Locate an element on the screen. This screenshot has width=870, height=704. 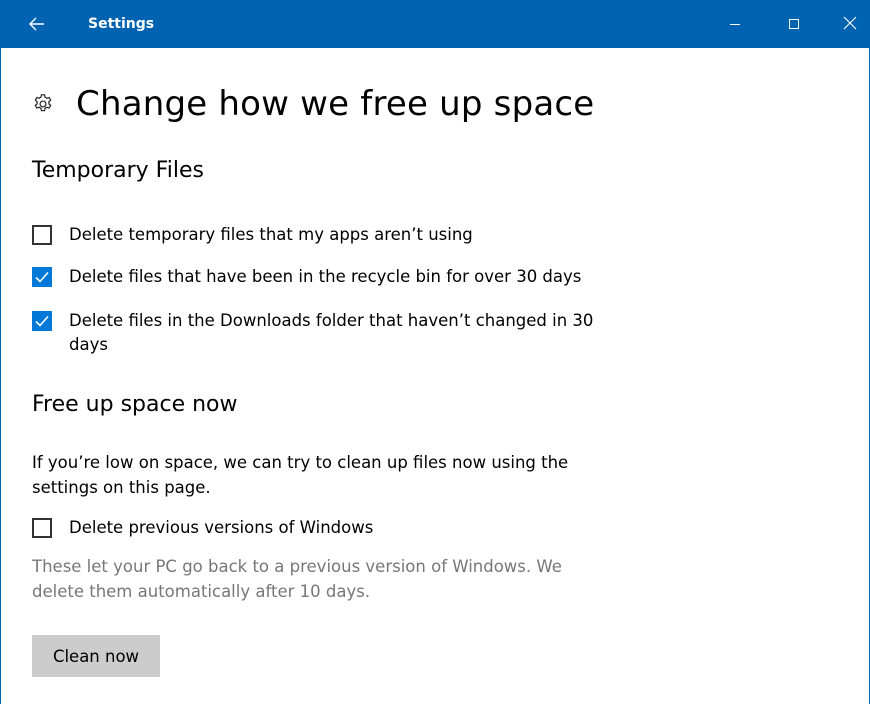
option-delete-previous-windows: Delete previous versions of Windows is located at coordinates (332, 528).